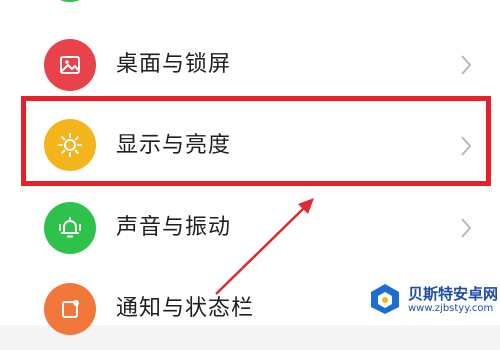 This screenshot has width=500, height=350. I want to click on green-circle-icon, so click(70, 1).